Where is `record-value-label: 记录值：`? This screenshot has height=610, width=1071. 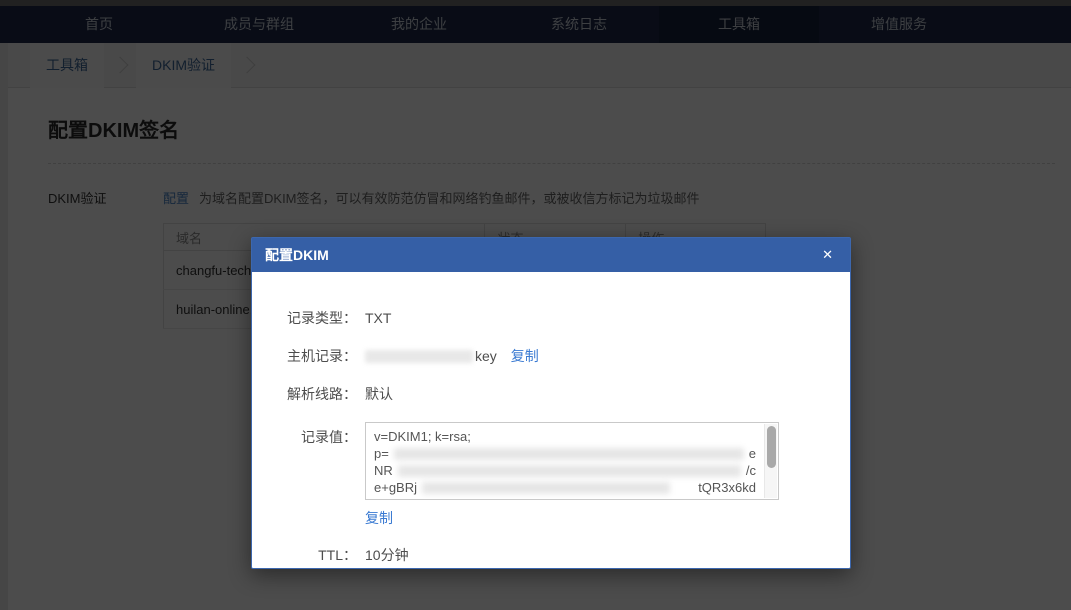
record-value-label: 记录值： is located at coordinates (329, 437).